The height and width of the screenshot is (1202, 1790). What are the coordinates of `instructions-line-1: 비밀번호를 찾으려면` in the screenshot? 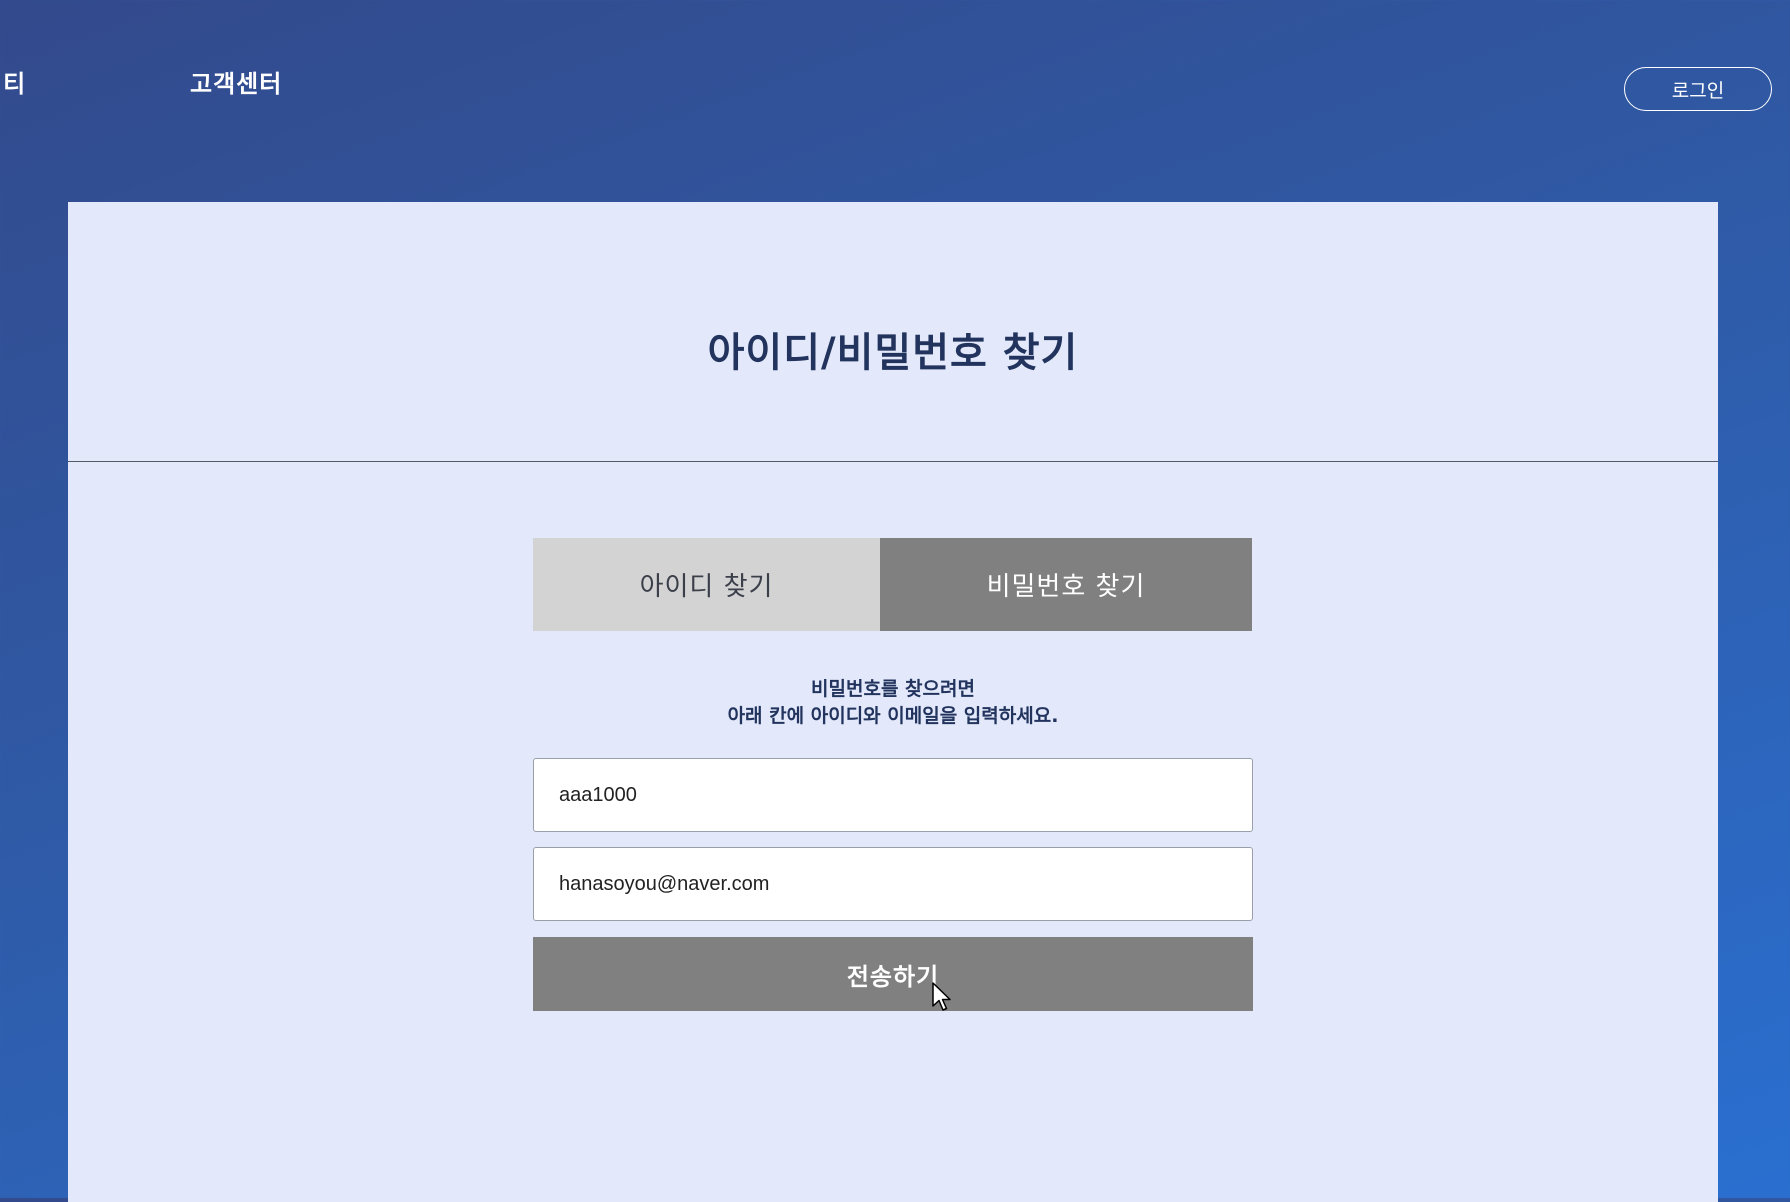 It's located at (893, 689).